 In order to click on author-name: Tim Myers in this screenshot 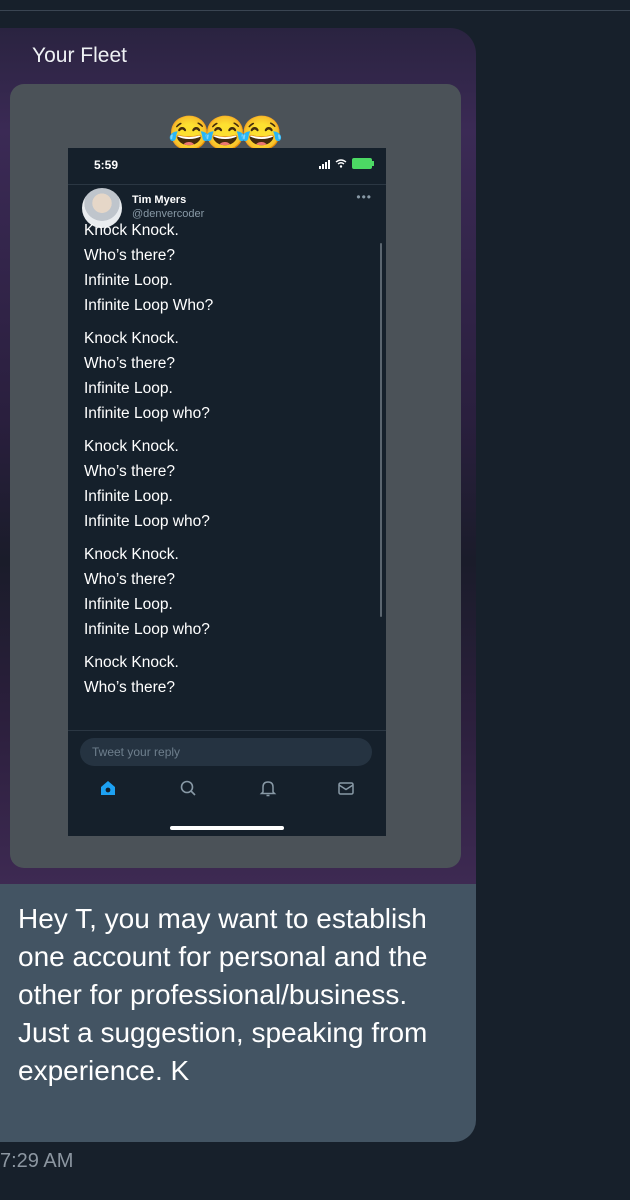, I will do `click(159, 200)`.